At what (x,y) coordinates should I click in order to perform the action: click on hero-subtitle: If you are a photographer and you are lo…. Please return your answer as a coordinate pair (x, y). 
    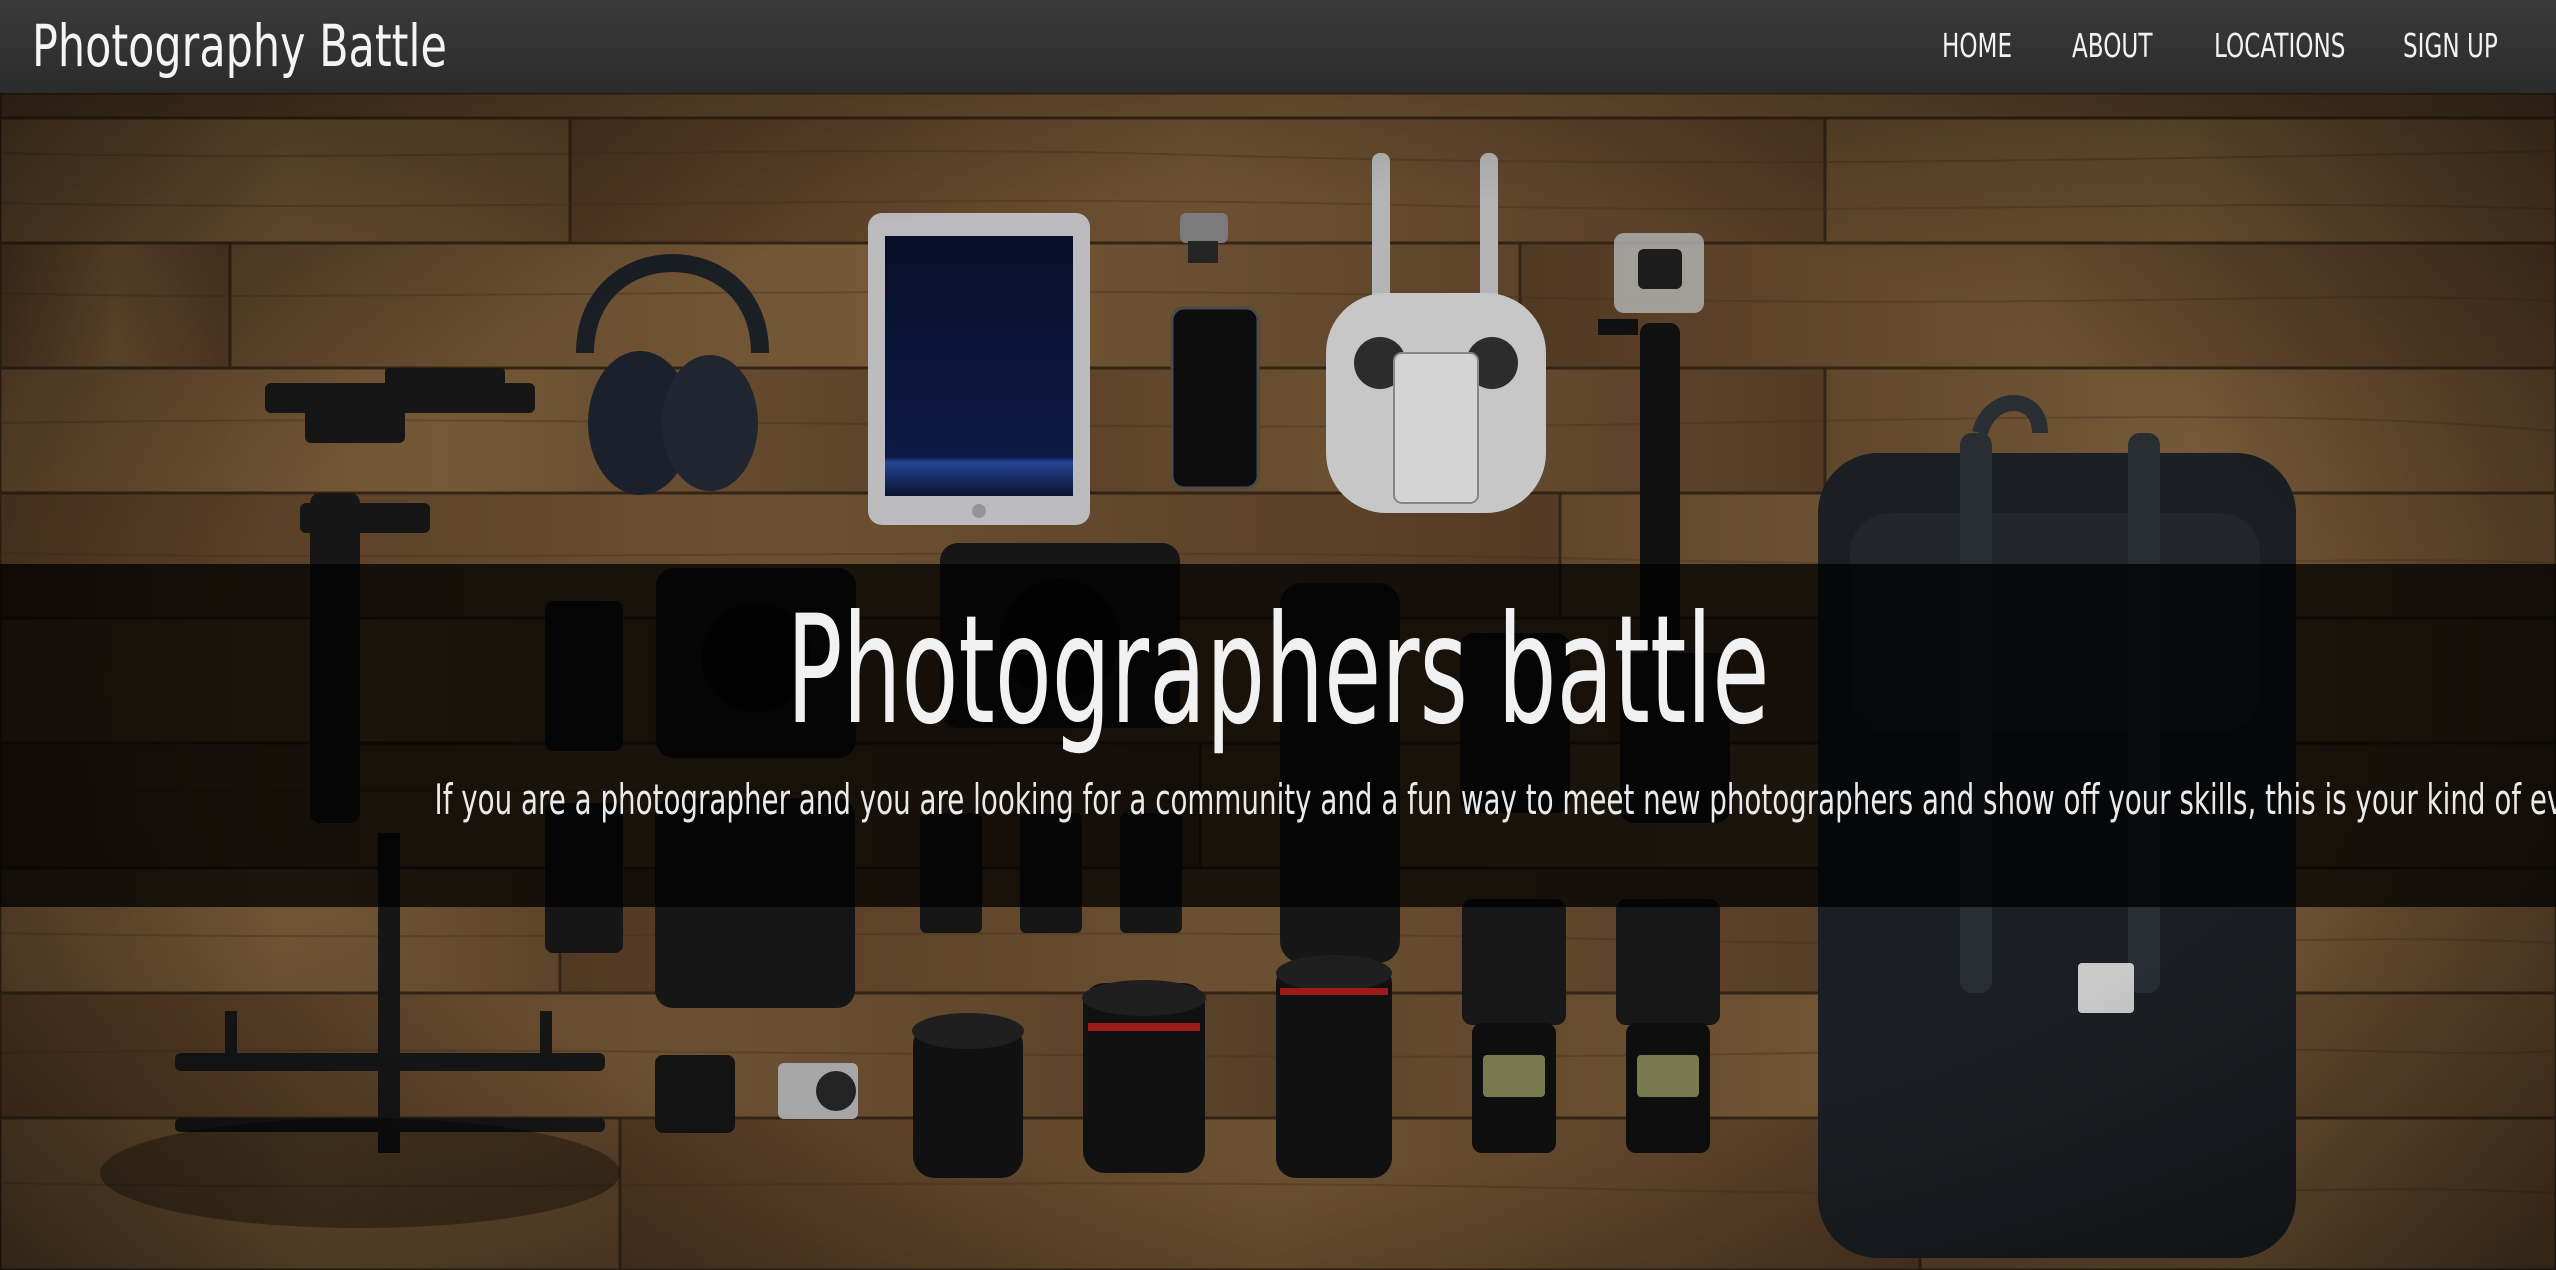
    Looking at the image, I should click on (1495, 799).